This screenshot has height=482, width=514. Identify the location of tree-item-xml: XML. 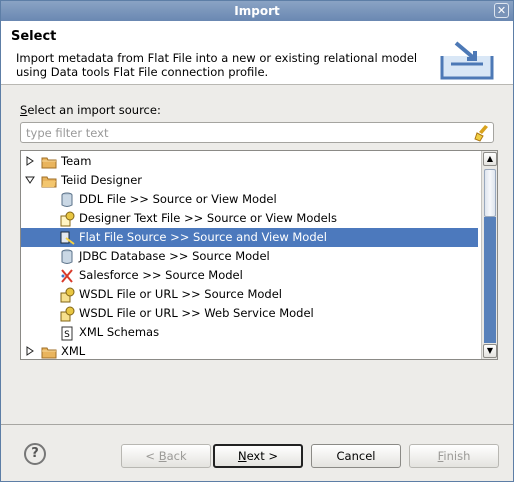
(249, 350).